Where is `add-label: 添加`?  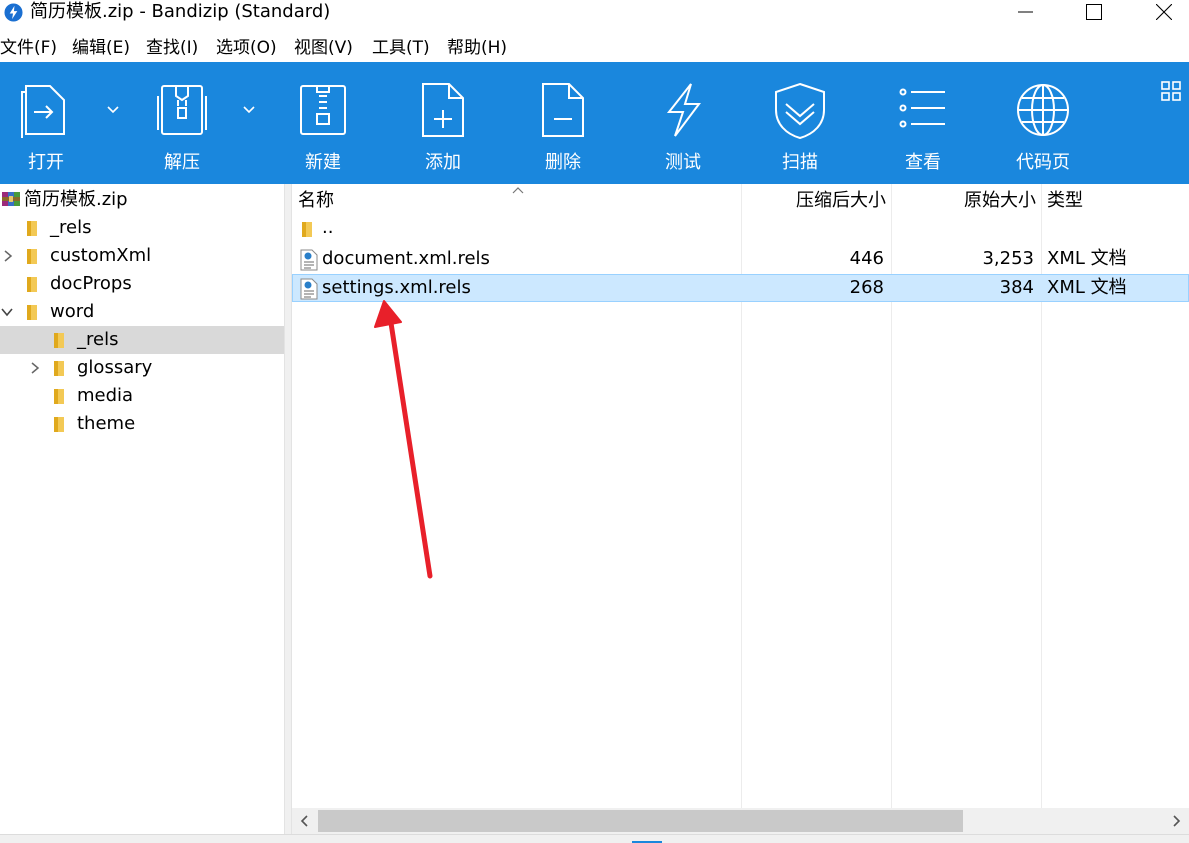 add-label: 添加 is located at coordinates (443, 162).